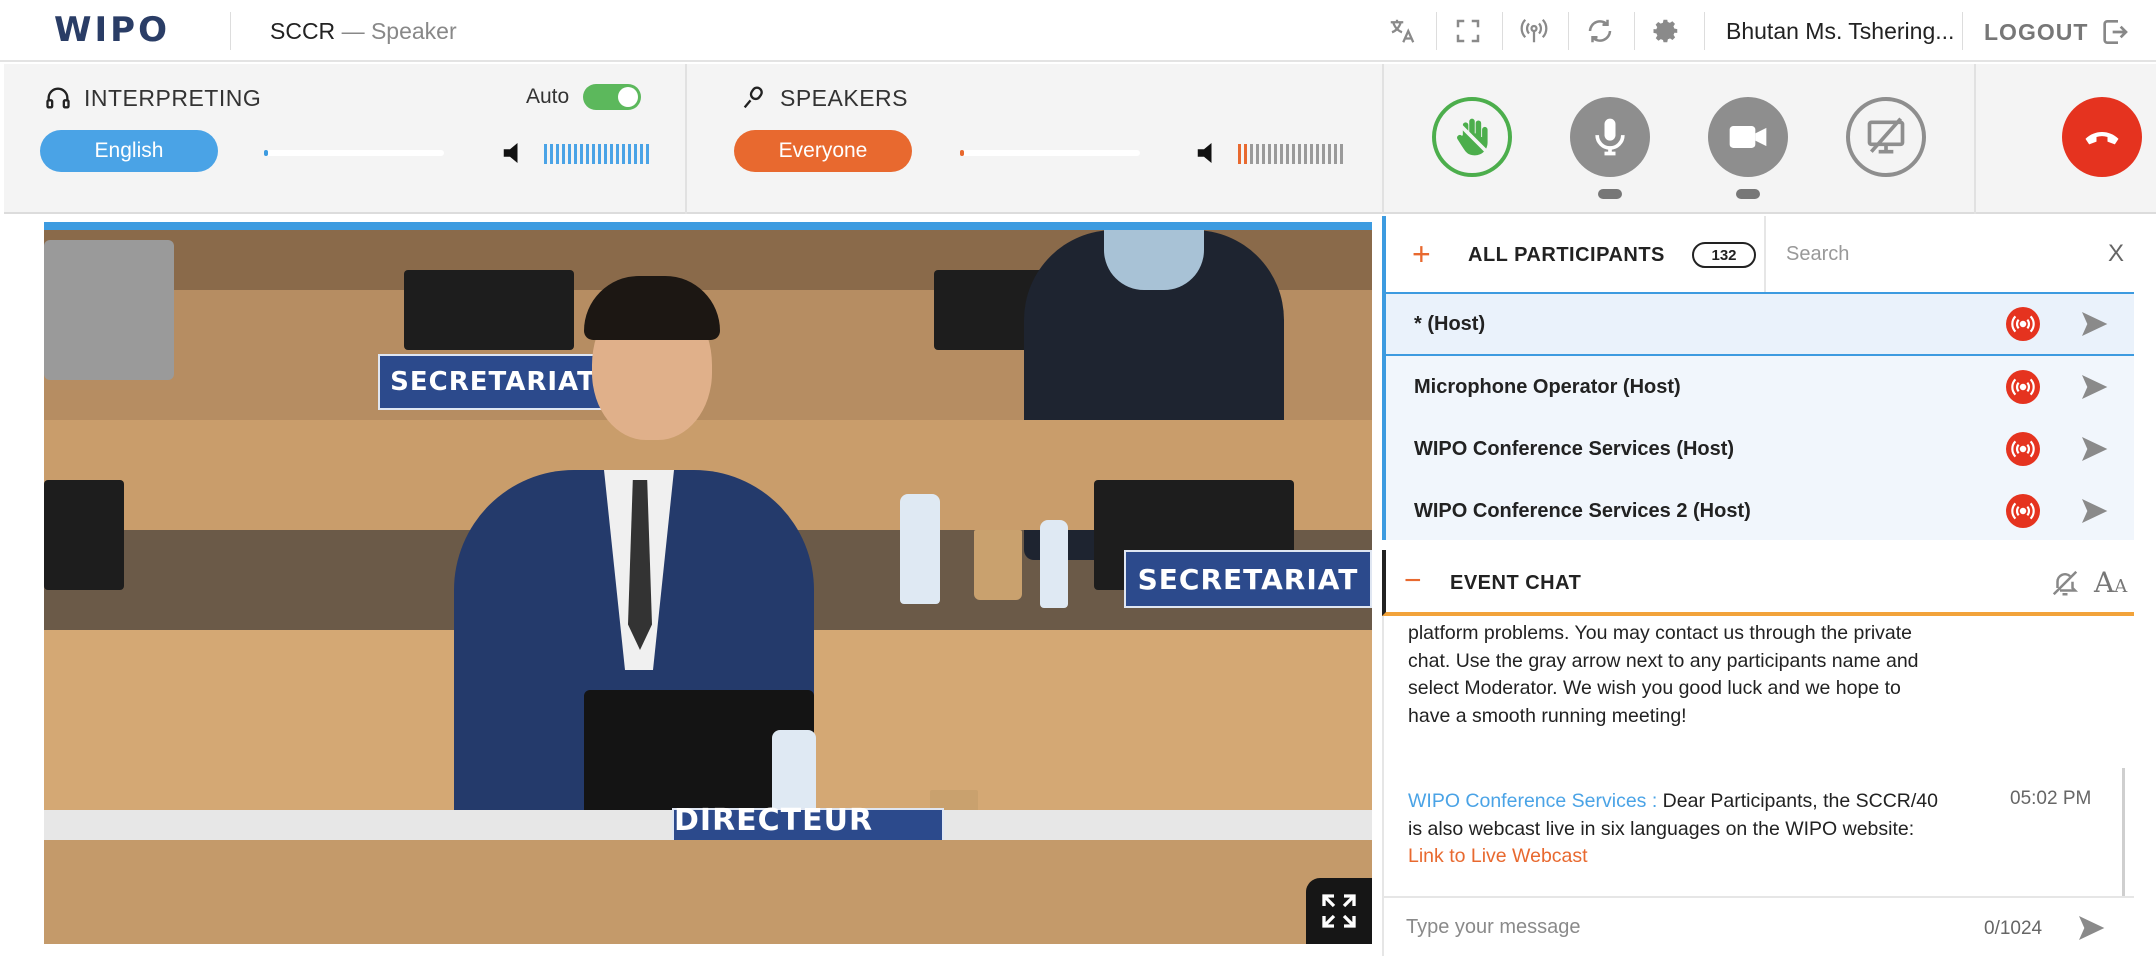  What do you see at coordinates (1547, 386) in the screenshot?
I see `participant-name: Microphone Operator (Host)` at bounding box center [1547, 386].